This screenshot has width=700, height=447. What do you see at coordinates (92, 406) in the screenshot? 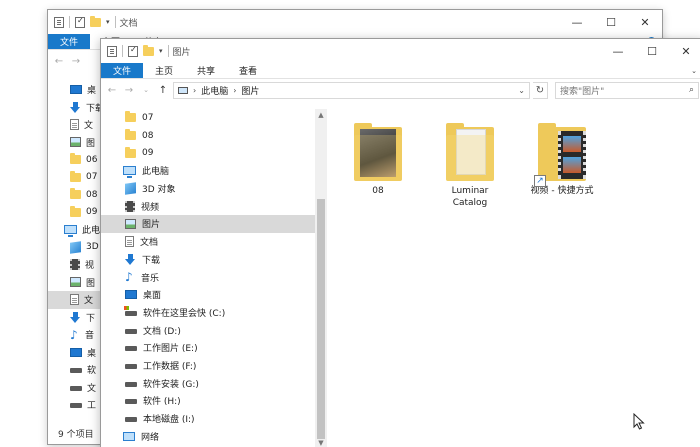
I see `nav-item-label: 工` at bounding box center [92, 406].